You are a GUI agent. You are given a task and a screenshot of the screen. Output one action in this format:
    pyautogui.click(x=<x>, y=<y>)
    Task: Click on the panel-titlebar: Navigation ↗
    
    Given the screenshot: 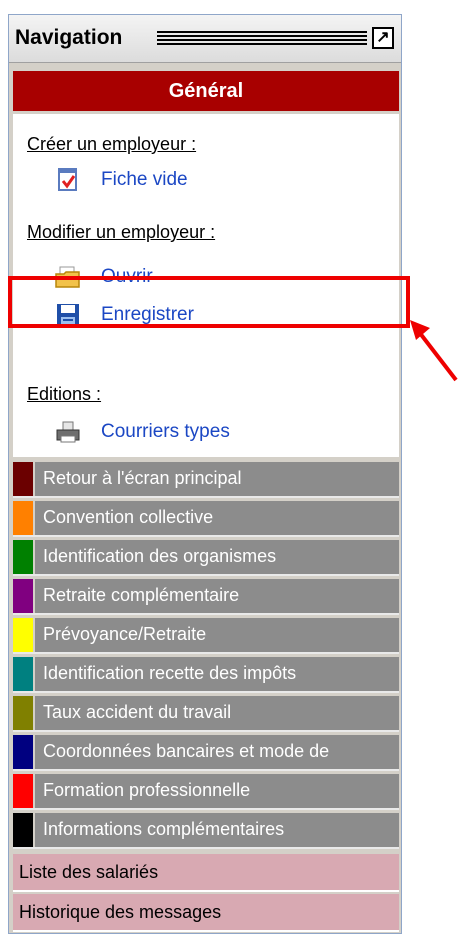 What is the action you would take?
    pyautogui.click(x=205, y=39)
    